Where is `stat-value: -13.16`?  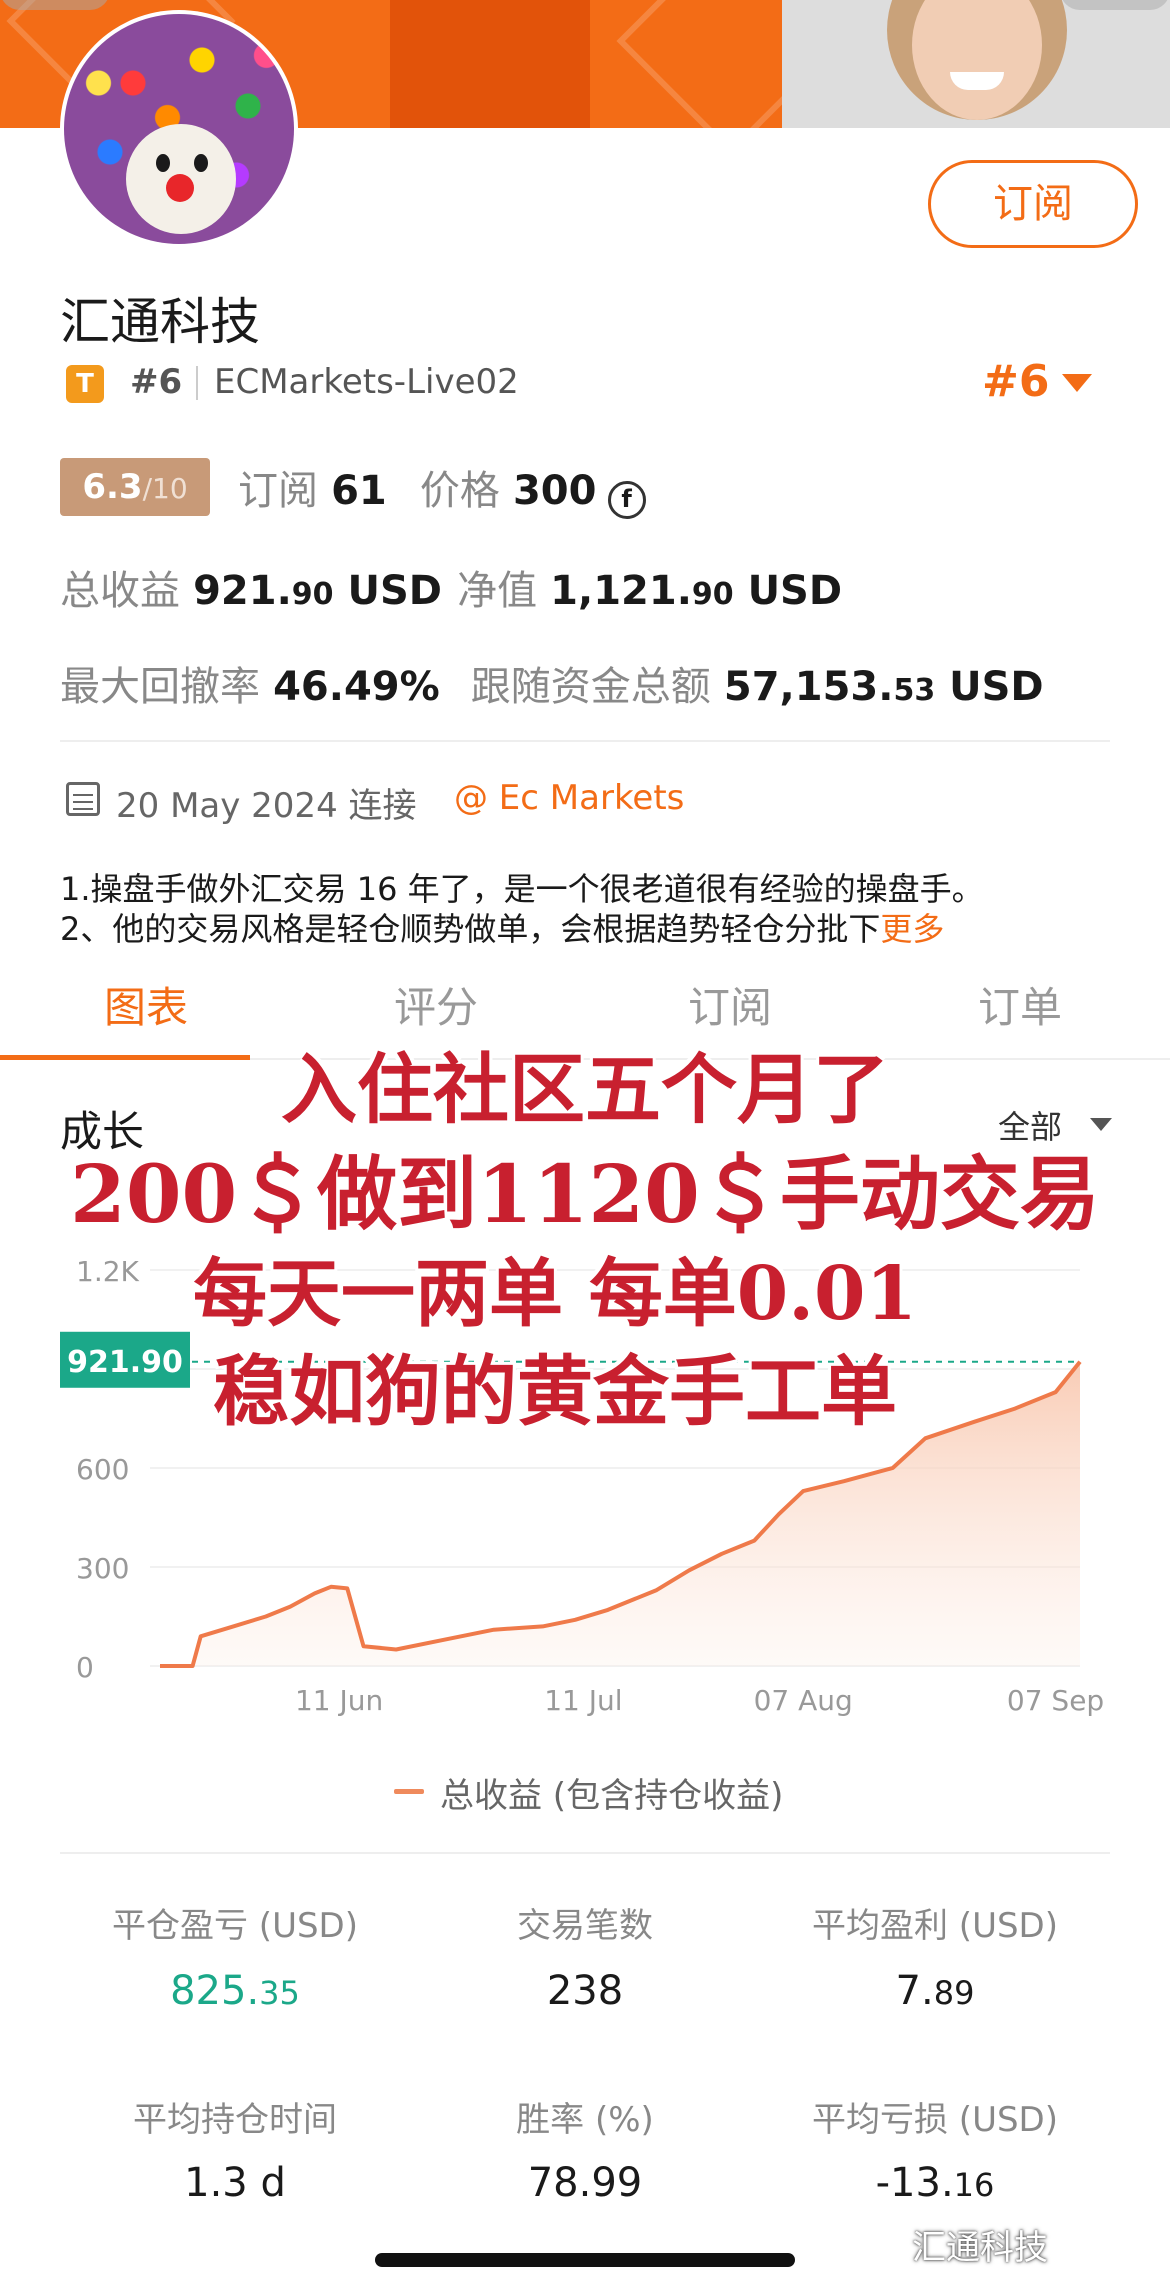
stat-value: -13.16 is located at coordinates (935, 2183).